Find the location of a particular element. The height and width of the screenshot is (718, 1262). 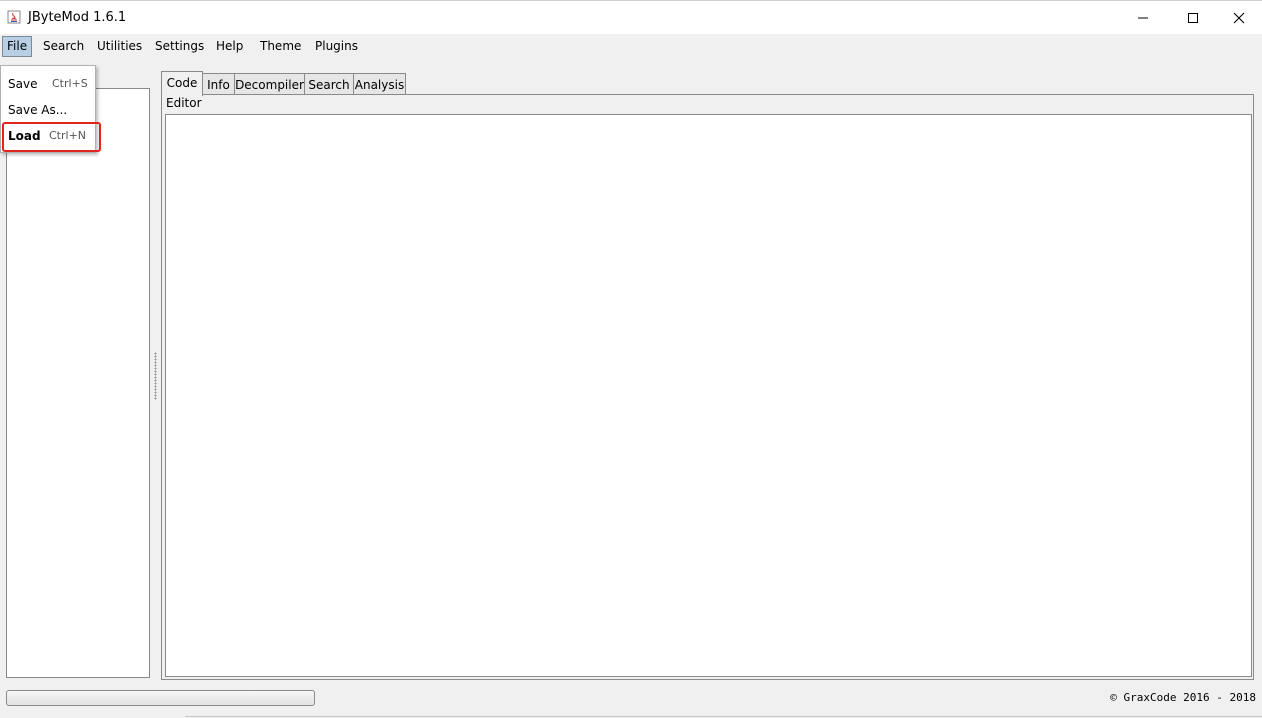

editor-label: Editor is located at coordinates (184, 103).